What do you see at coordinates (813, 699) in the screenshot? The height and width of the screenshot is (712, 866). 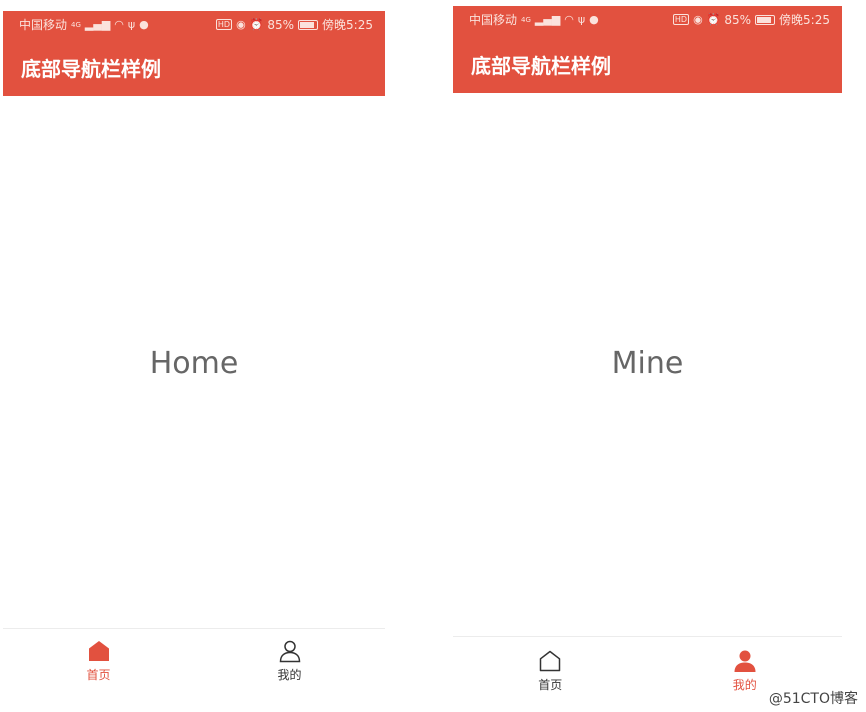 I see `watermark: @51CTO博客` at bounding box center [813, 699].